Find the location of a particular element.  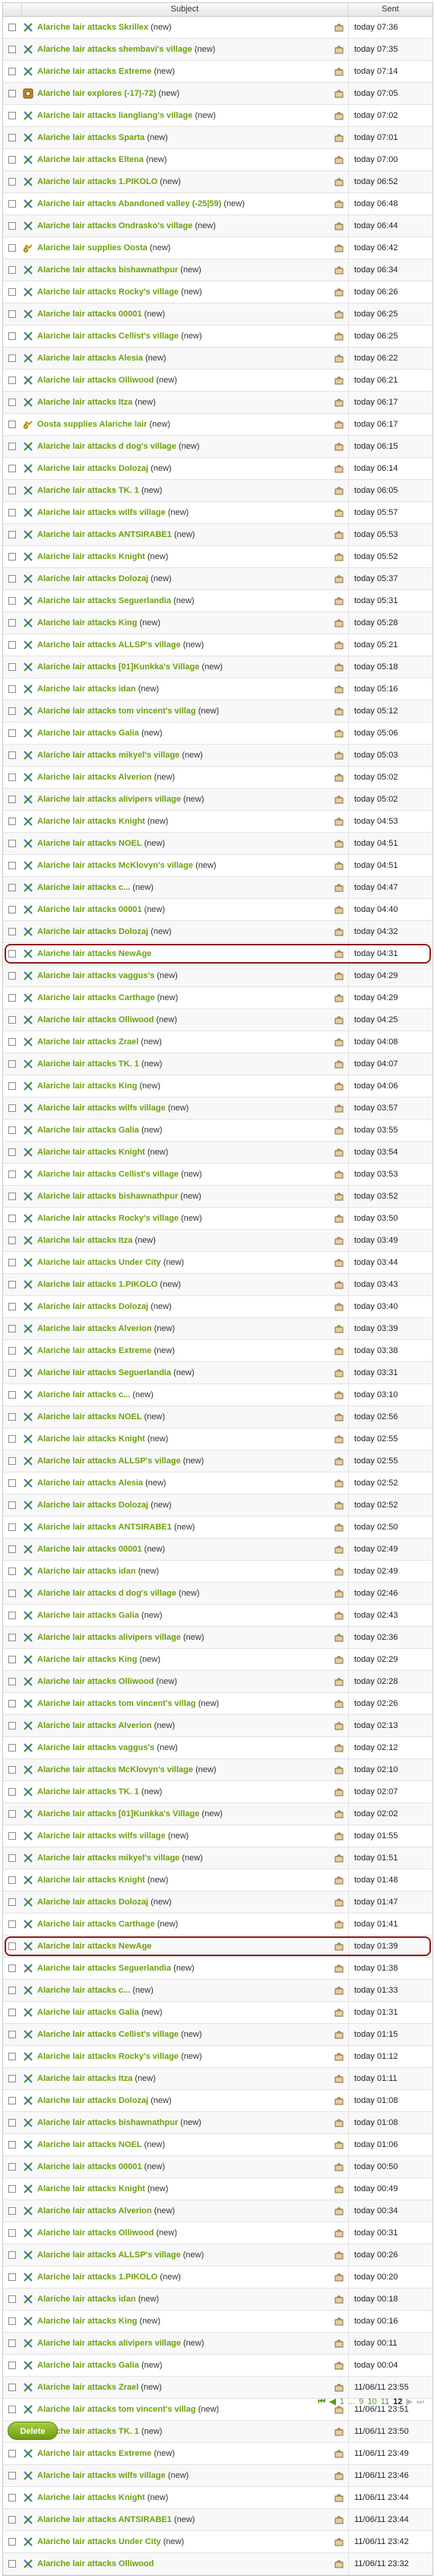

report-link: Alariche lair attacks Galia is located at coordinates (88, 2365).